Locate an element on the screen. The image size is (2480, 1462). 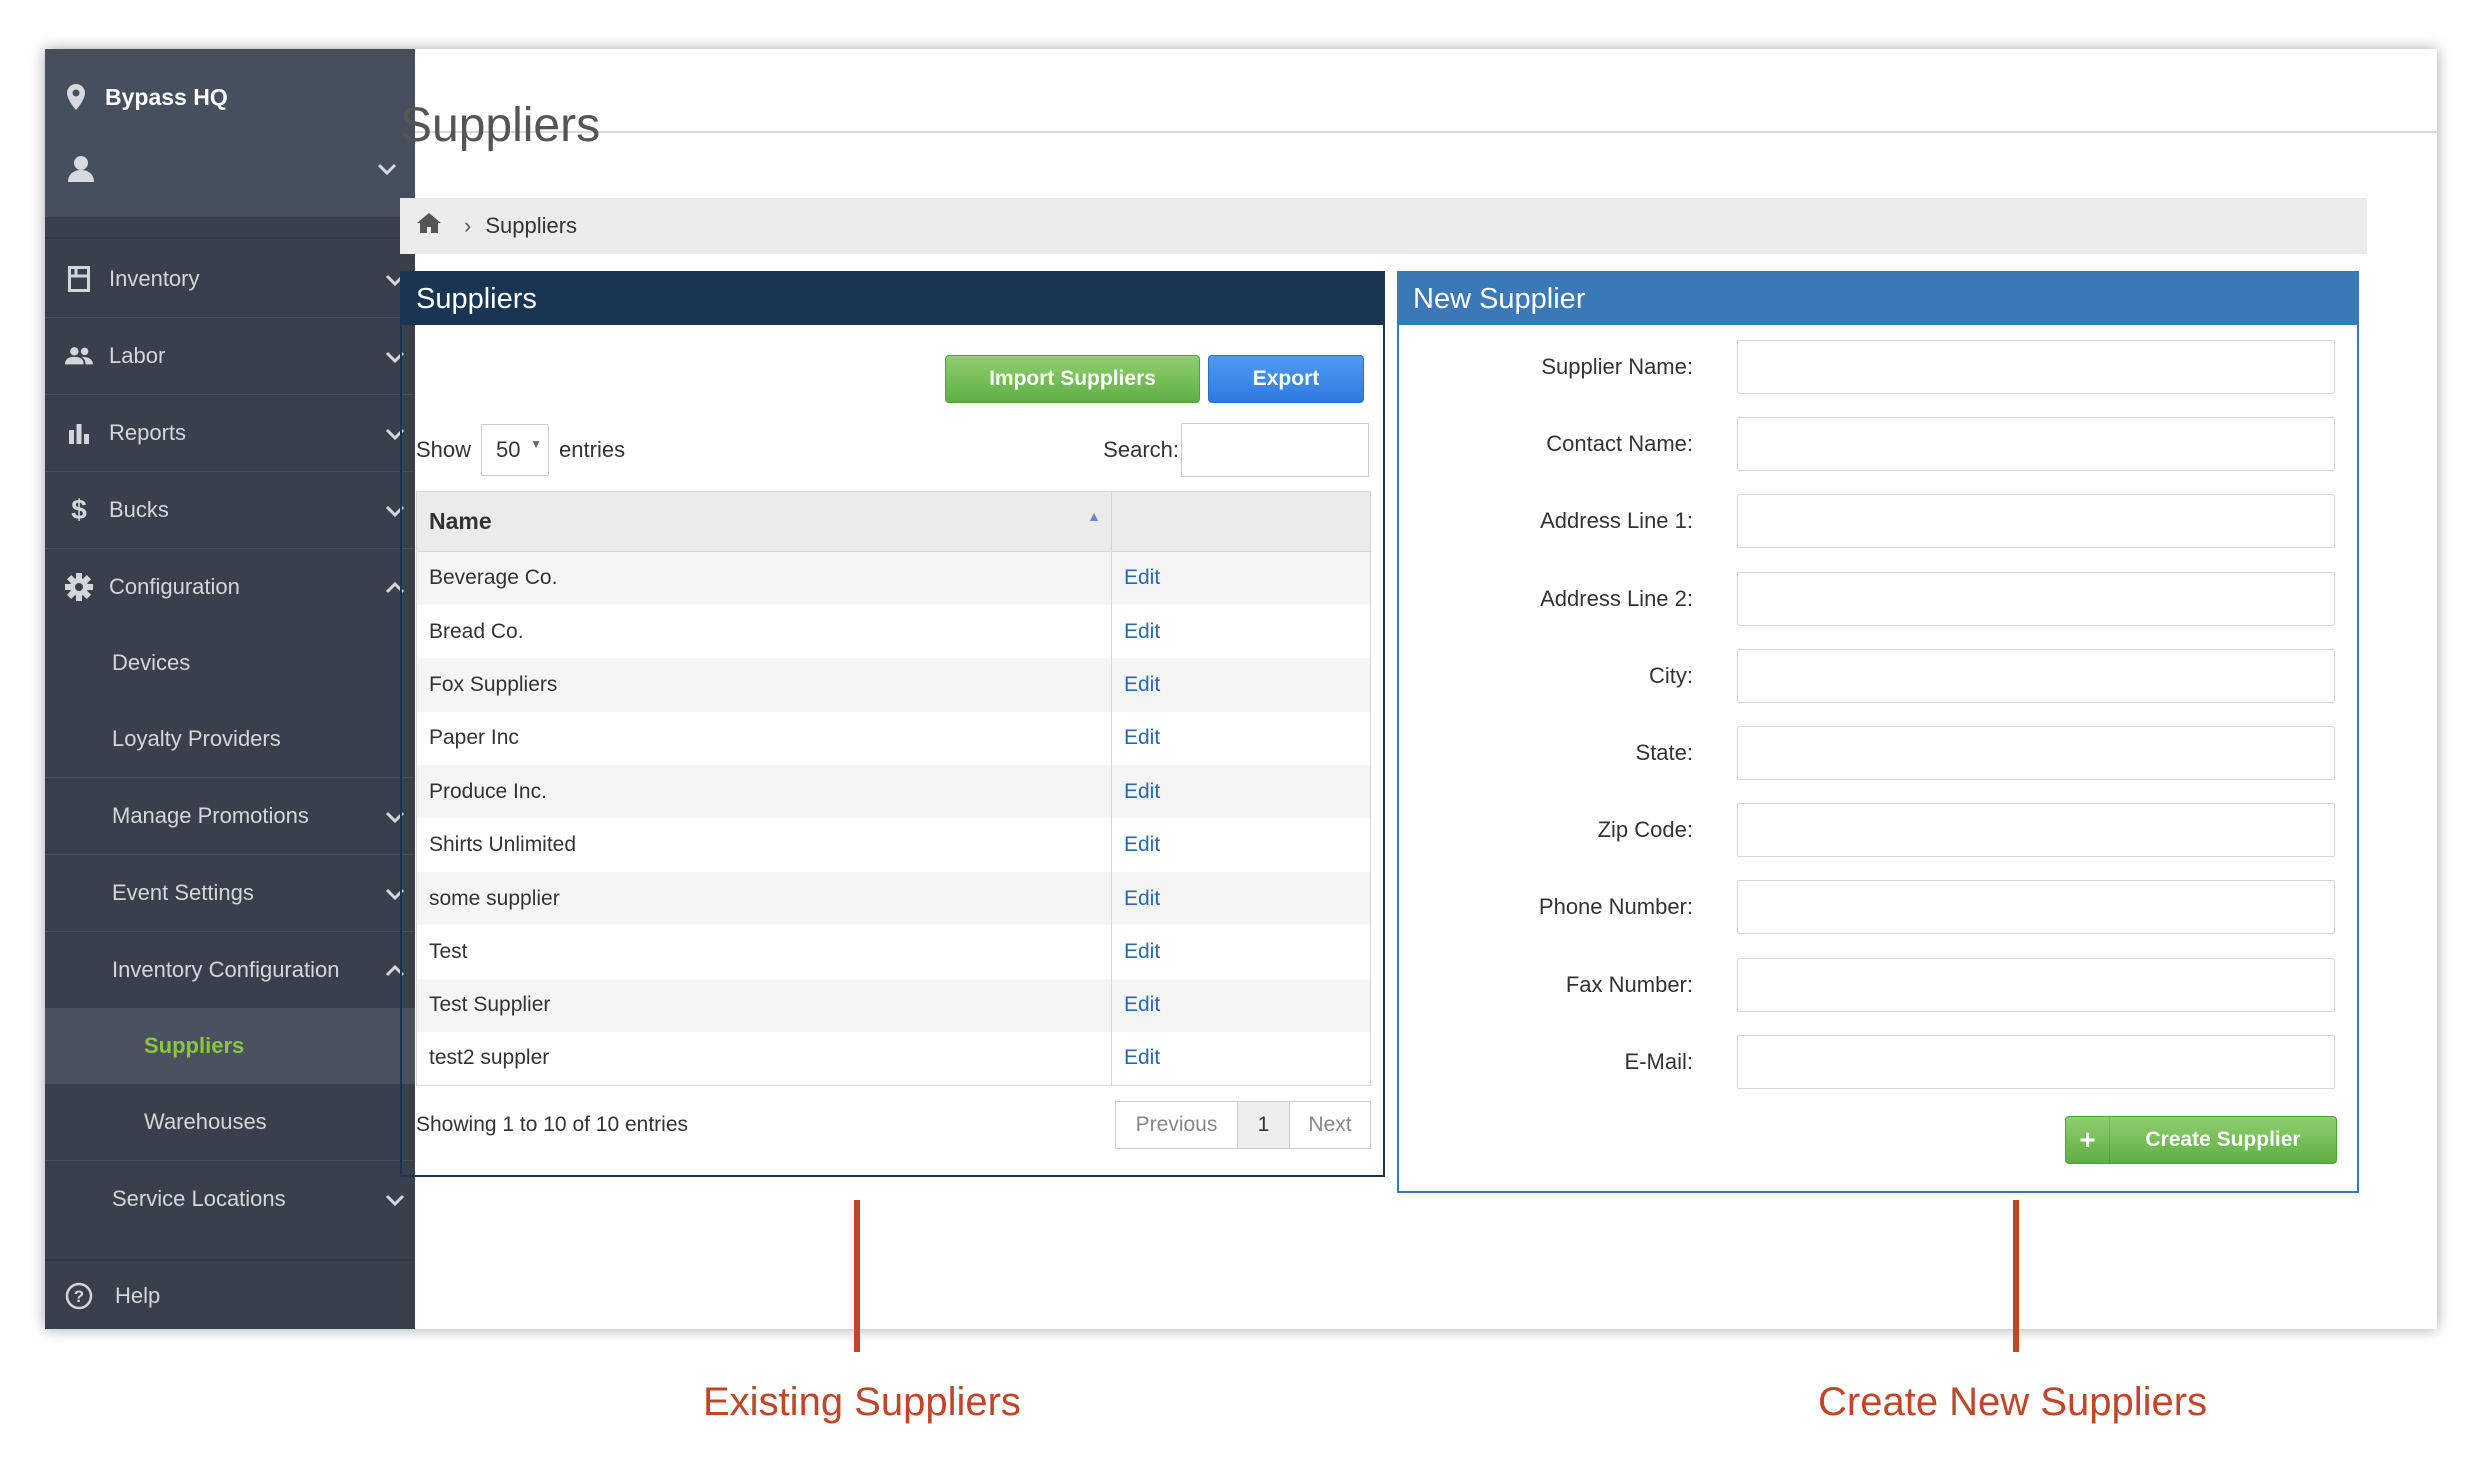
bar-chart-icon is located at coordinates (79, 433).